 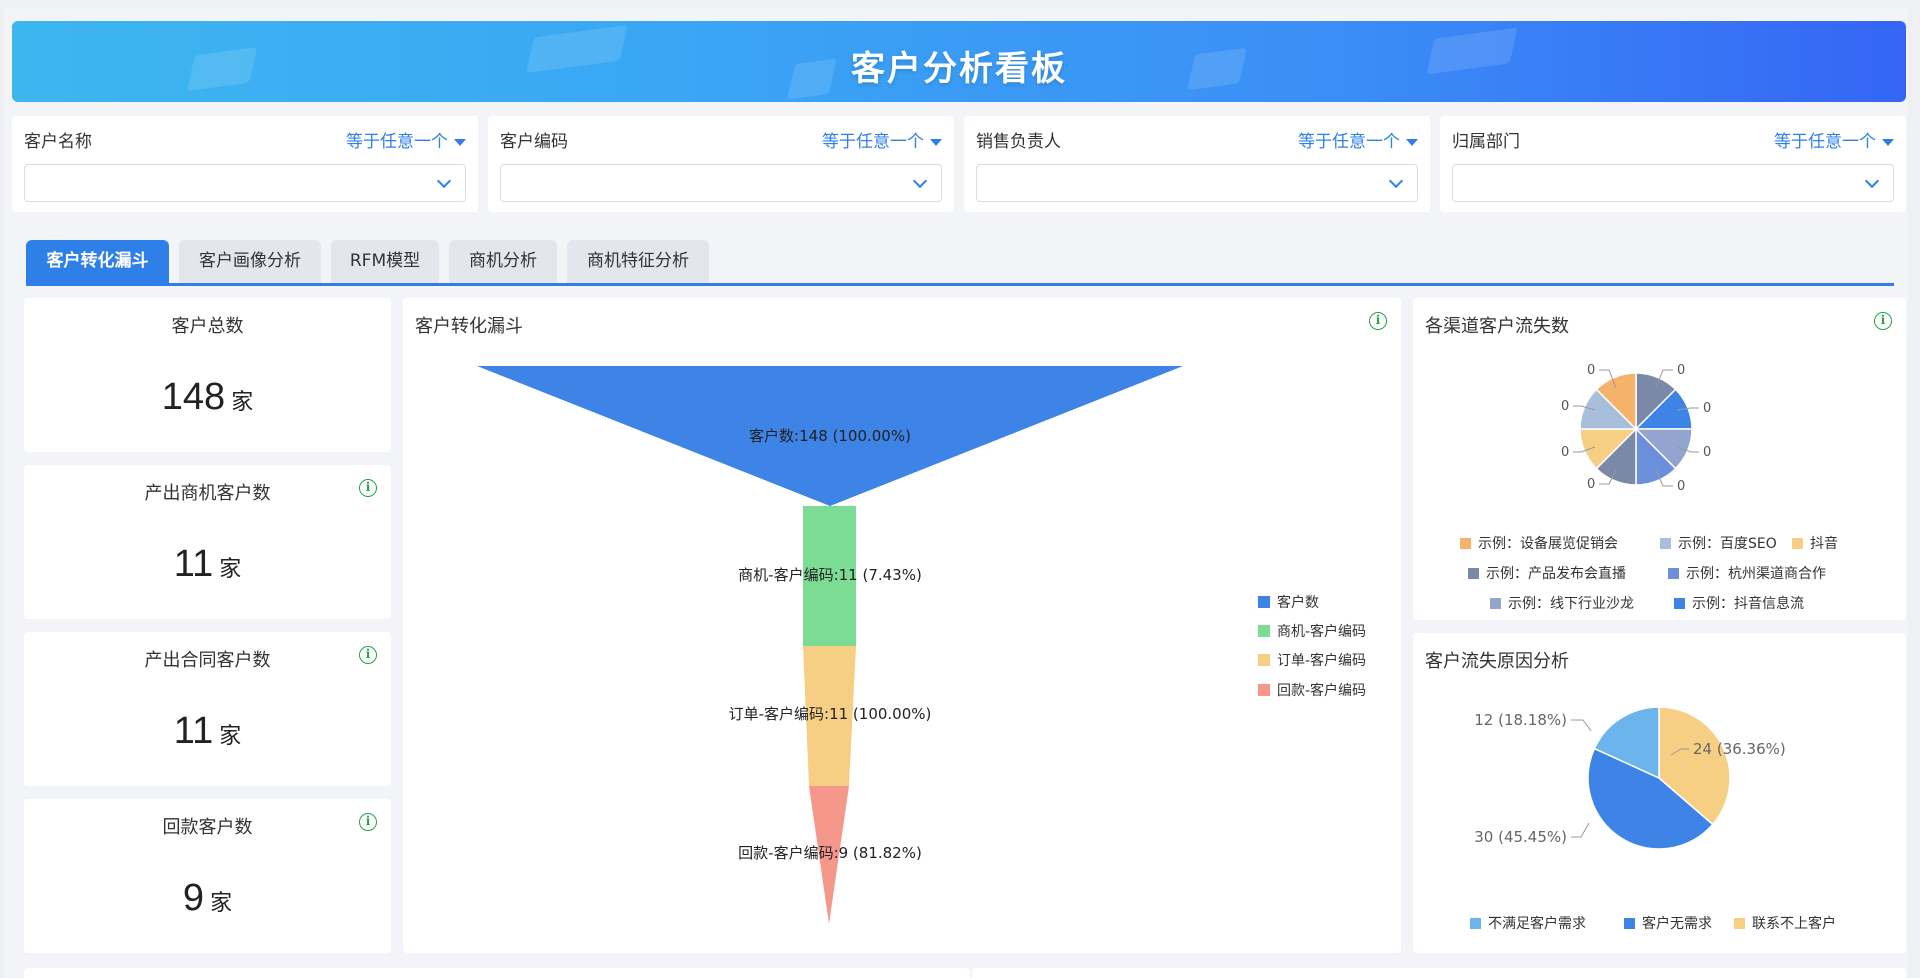 What do you see at coordinates (97, 261) in the screenshot?
I see `tab-conversion-funnel: 客户转化漏斗` at bounding box center [97, 261].